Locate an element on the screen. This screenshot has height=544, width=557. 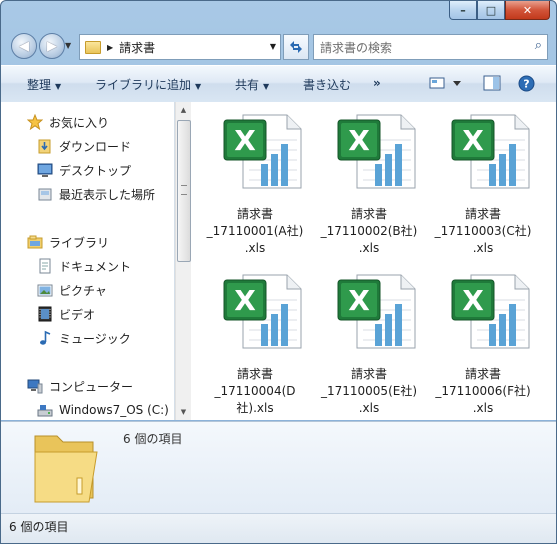
nav-documents: ドキュメント is located at coordinates (84, 266).